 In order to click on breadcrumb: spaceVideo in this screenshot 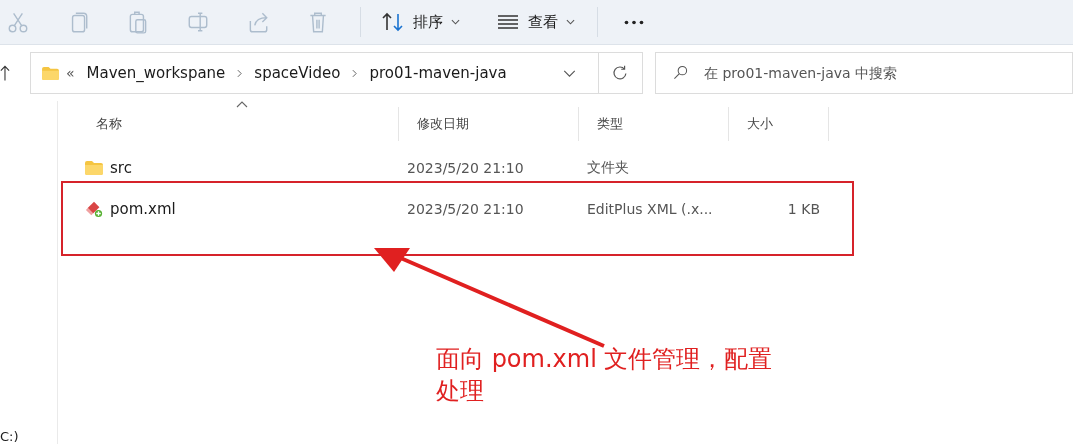, I will do `click(297, 73)`.